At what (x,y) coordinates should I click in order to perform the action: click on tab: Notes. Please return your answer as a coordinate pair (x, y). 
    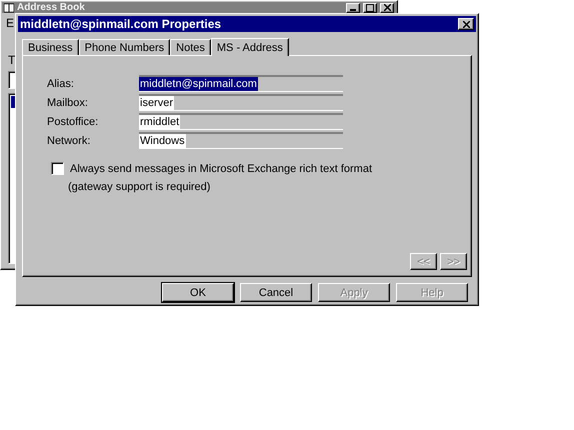
    Looking at the image, I should click on (190, 47).